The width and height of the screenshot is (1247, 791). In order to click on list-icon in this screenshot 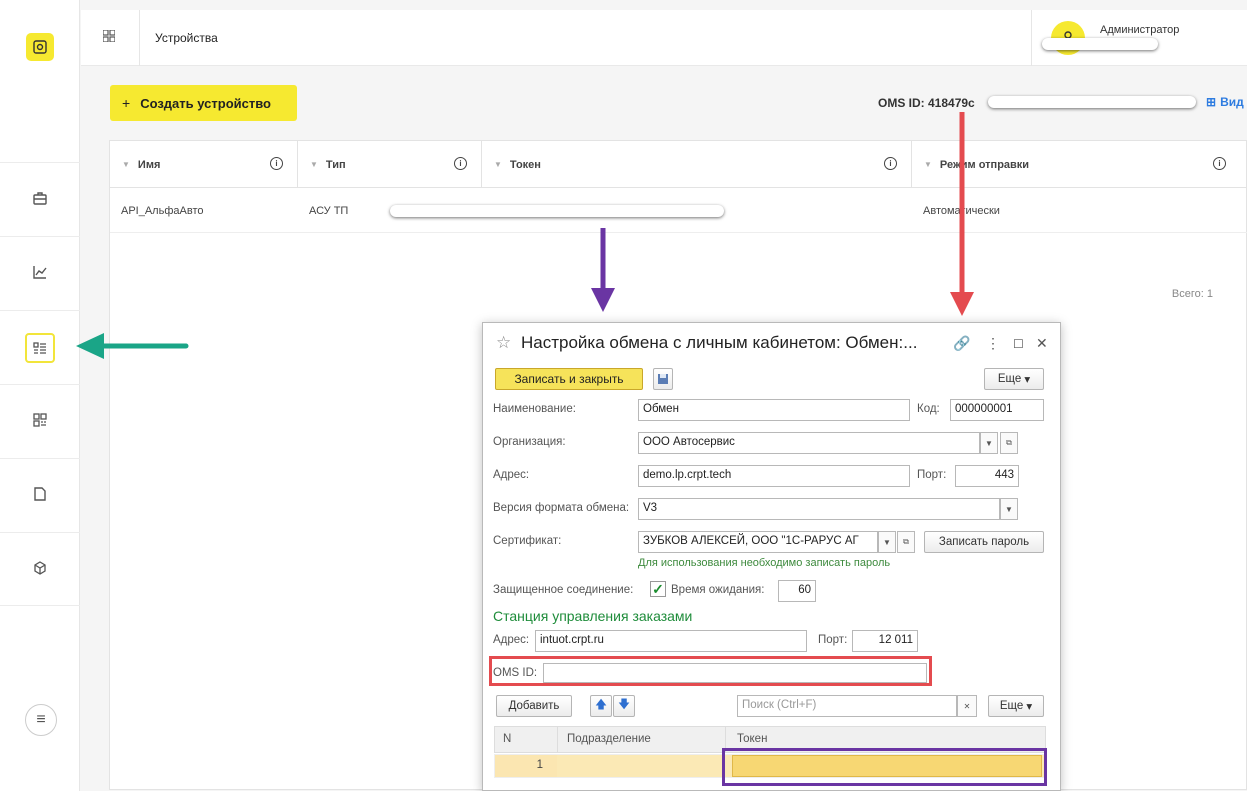, I will do `click(40, 347)`.